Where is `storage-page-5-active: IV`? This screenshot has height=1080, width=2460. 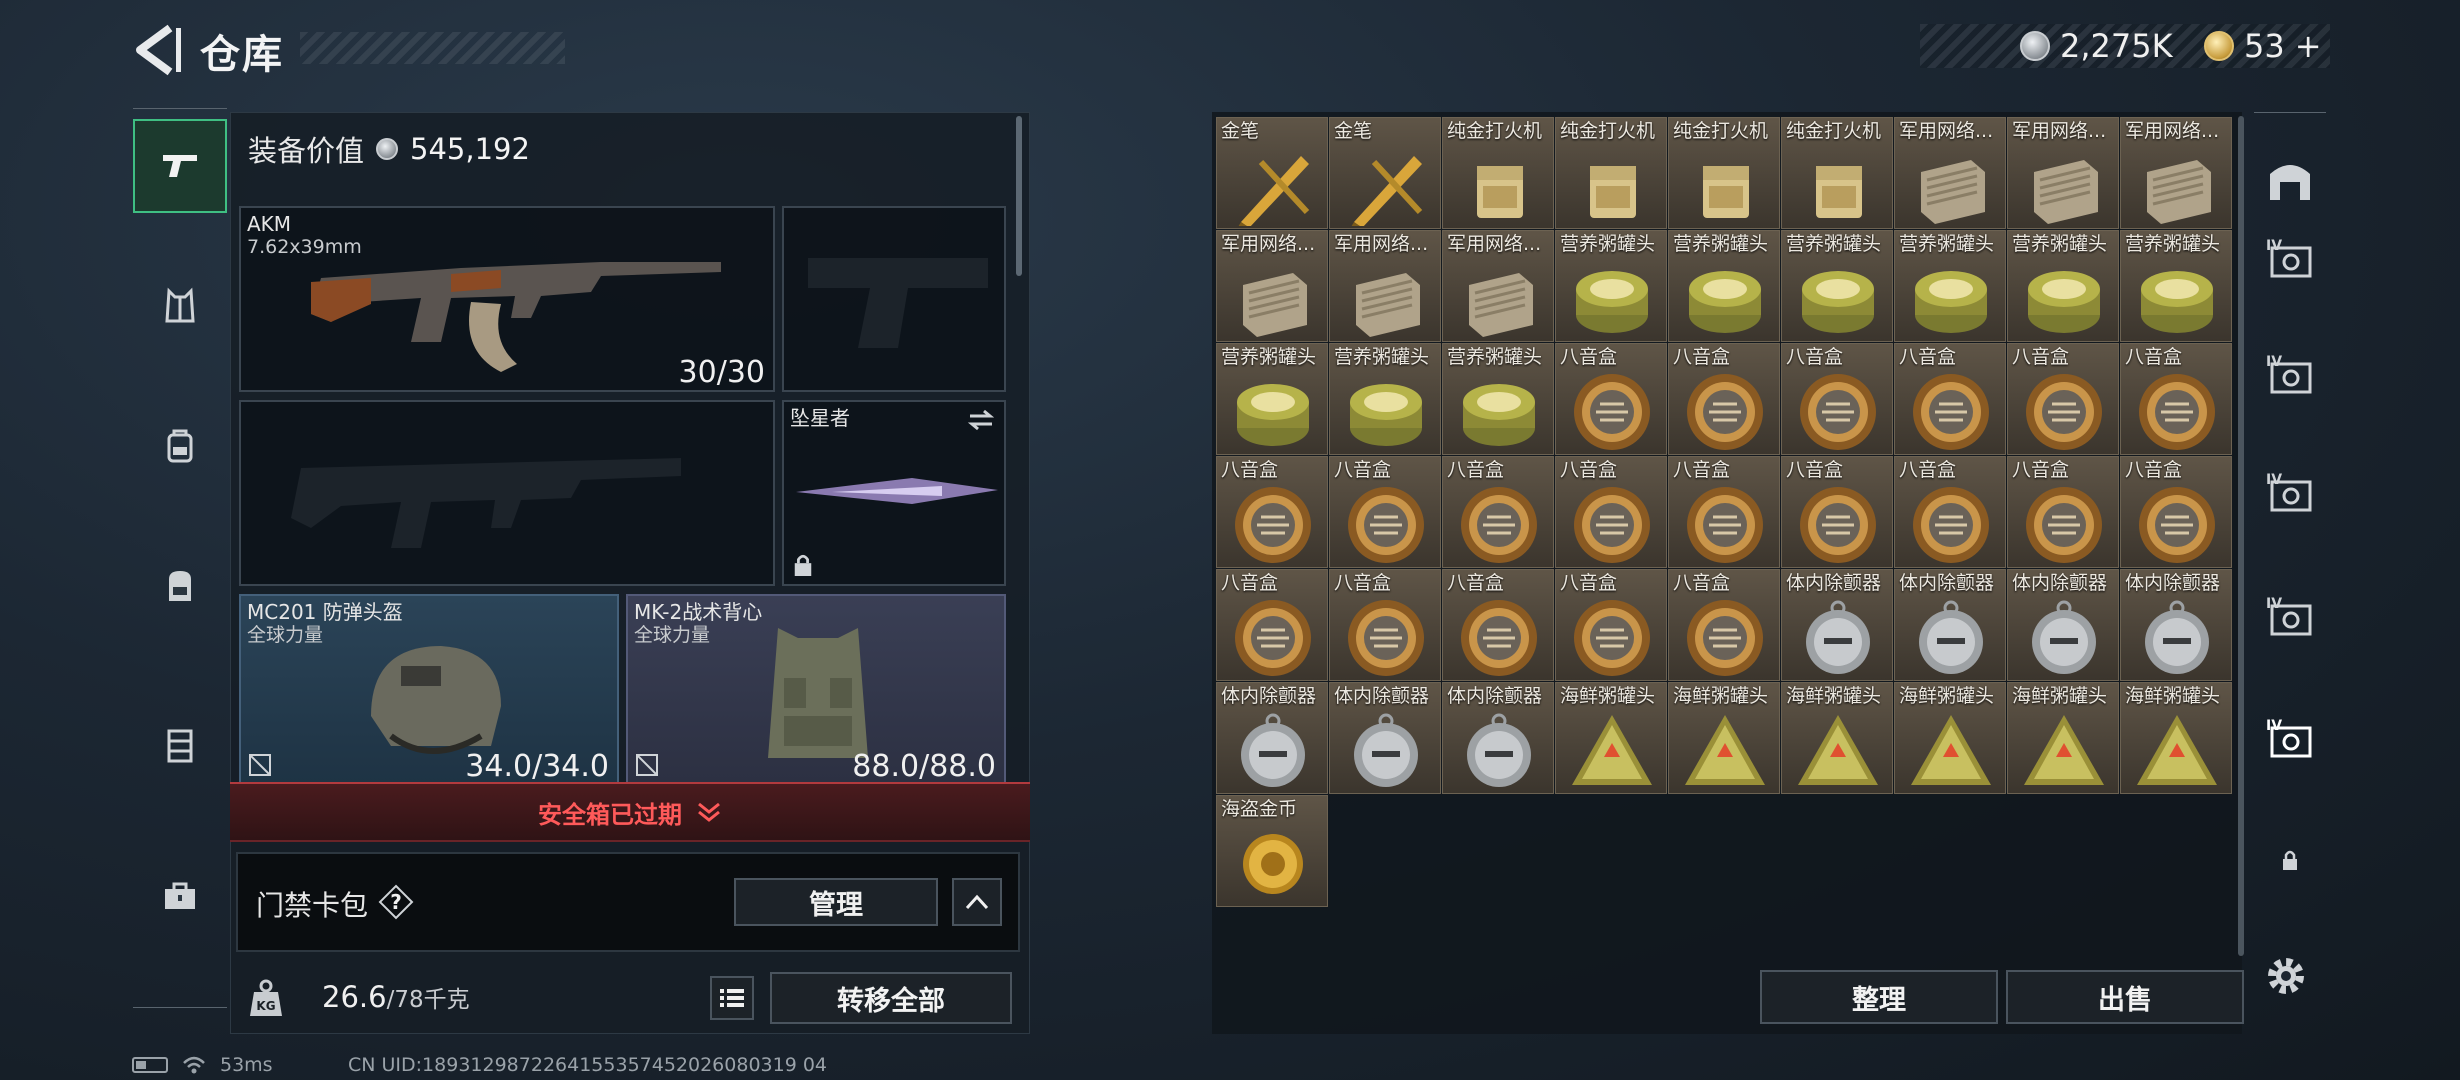 storage-page-5-active: IV is located at coordinates (2290, 738).